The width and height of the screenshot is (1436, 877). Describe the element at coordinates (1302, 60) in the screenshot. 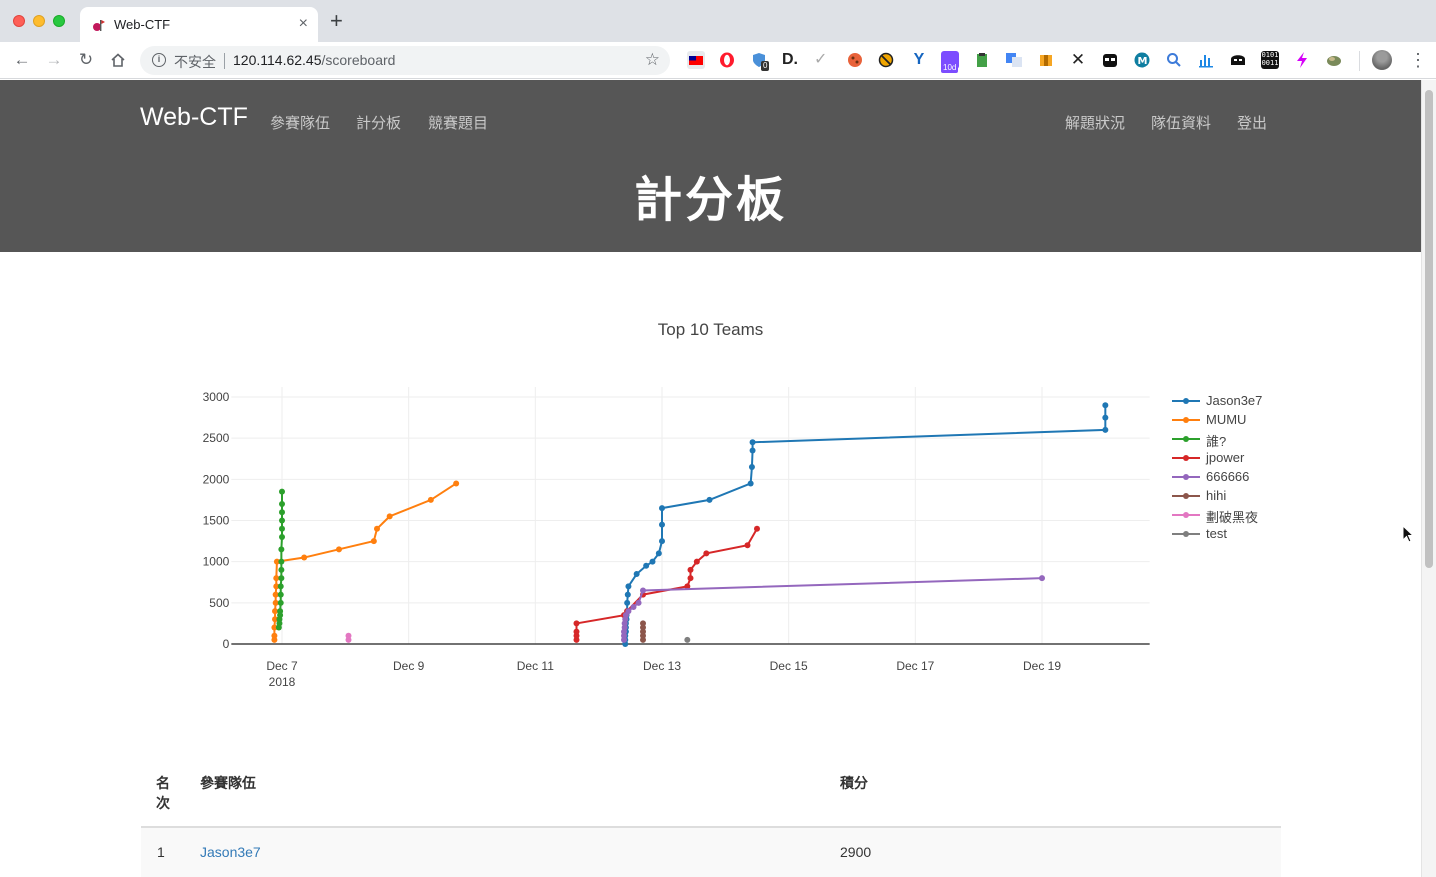

I see `lightning-extension-icon` at that location.